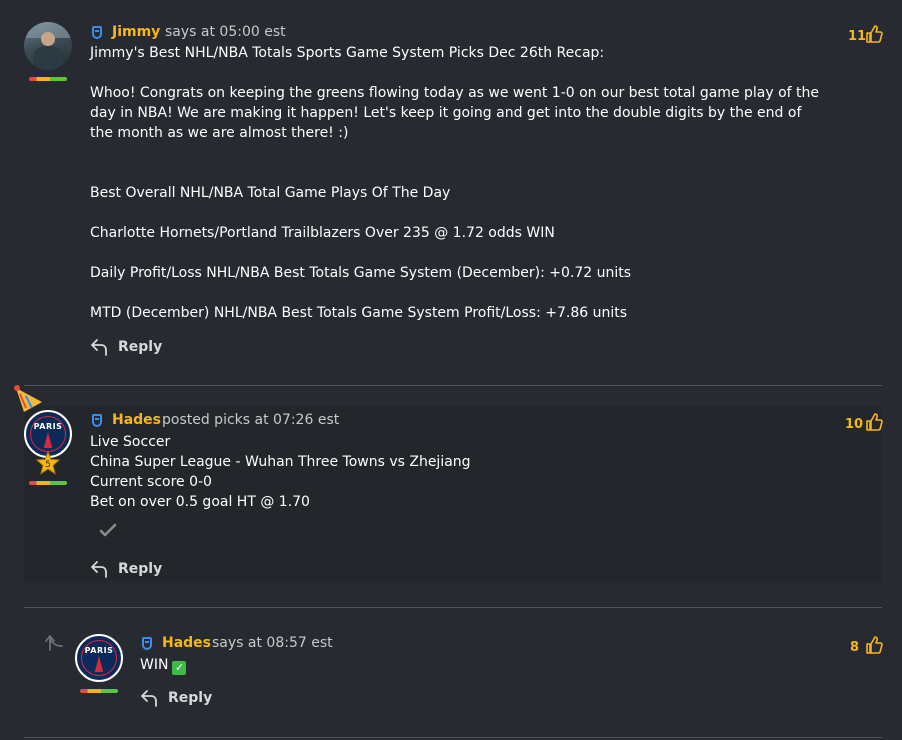 The height and width of the screenshot is (740, 902). I want to click on reply-arrow-icon, so click(149, 698).